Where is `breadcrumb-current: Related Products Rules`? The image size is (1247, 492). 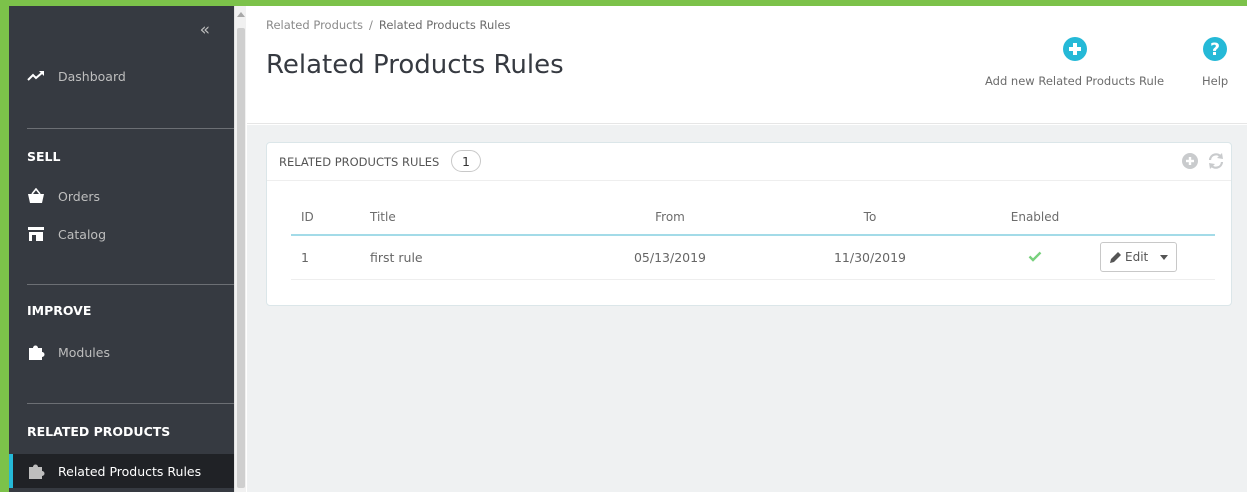
breadcrumb-current: Related Products Rules is located at coordinates (444, 25).